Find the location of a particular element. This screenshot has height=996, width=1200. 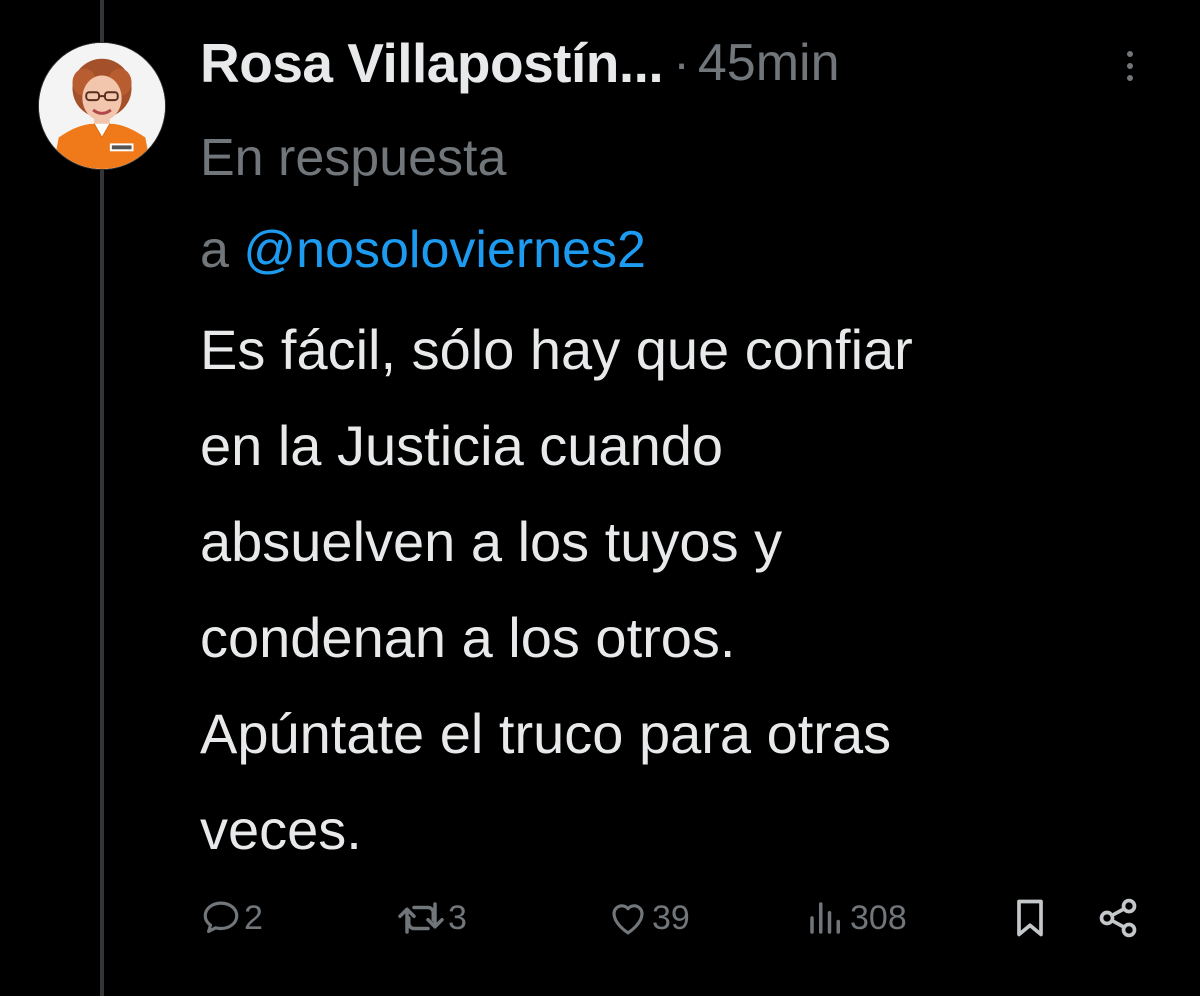

reply-context: En respuesta a @nosoloviernes2 is located at coordinates (650, 204).